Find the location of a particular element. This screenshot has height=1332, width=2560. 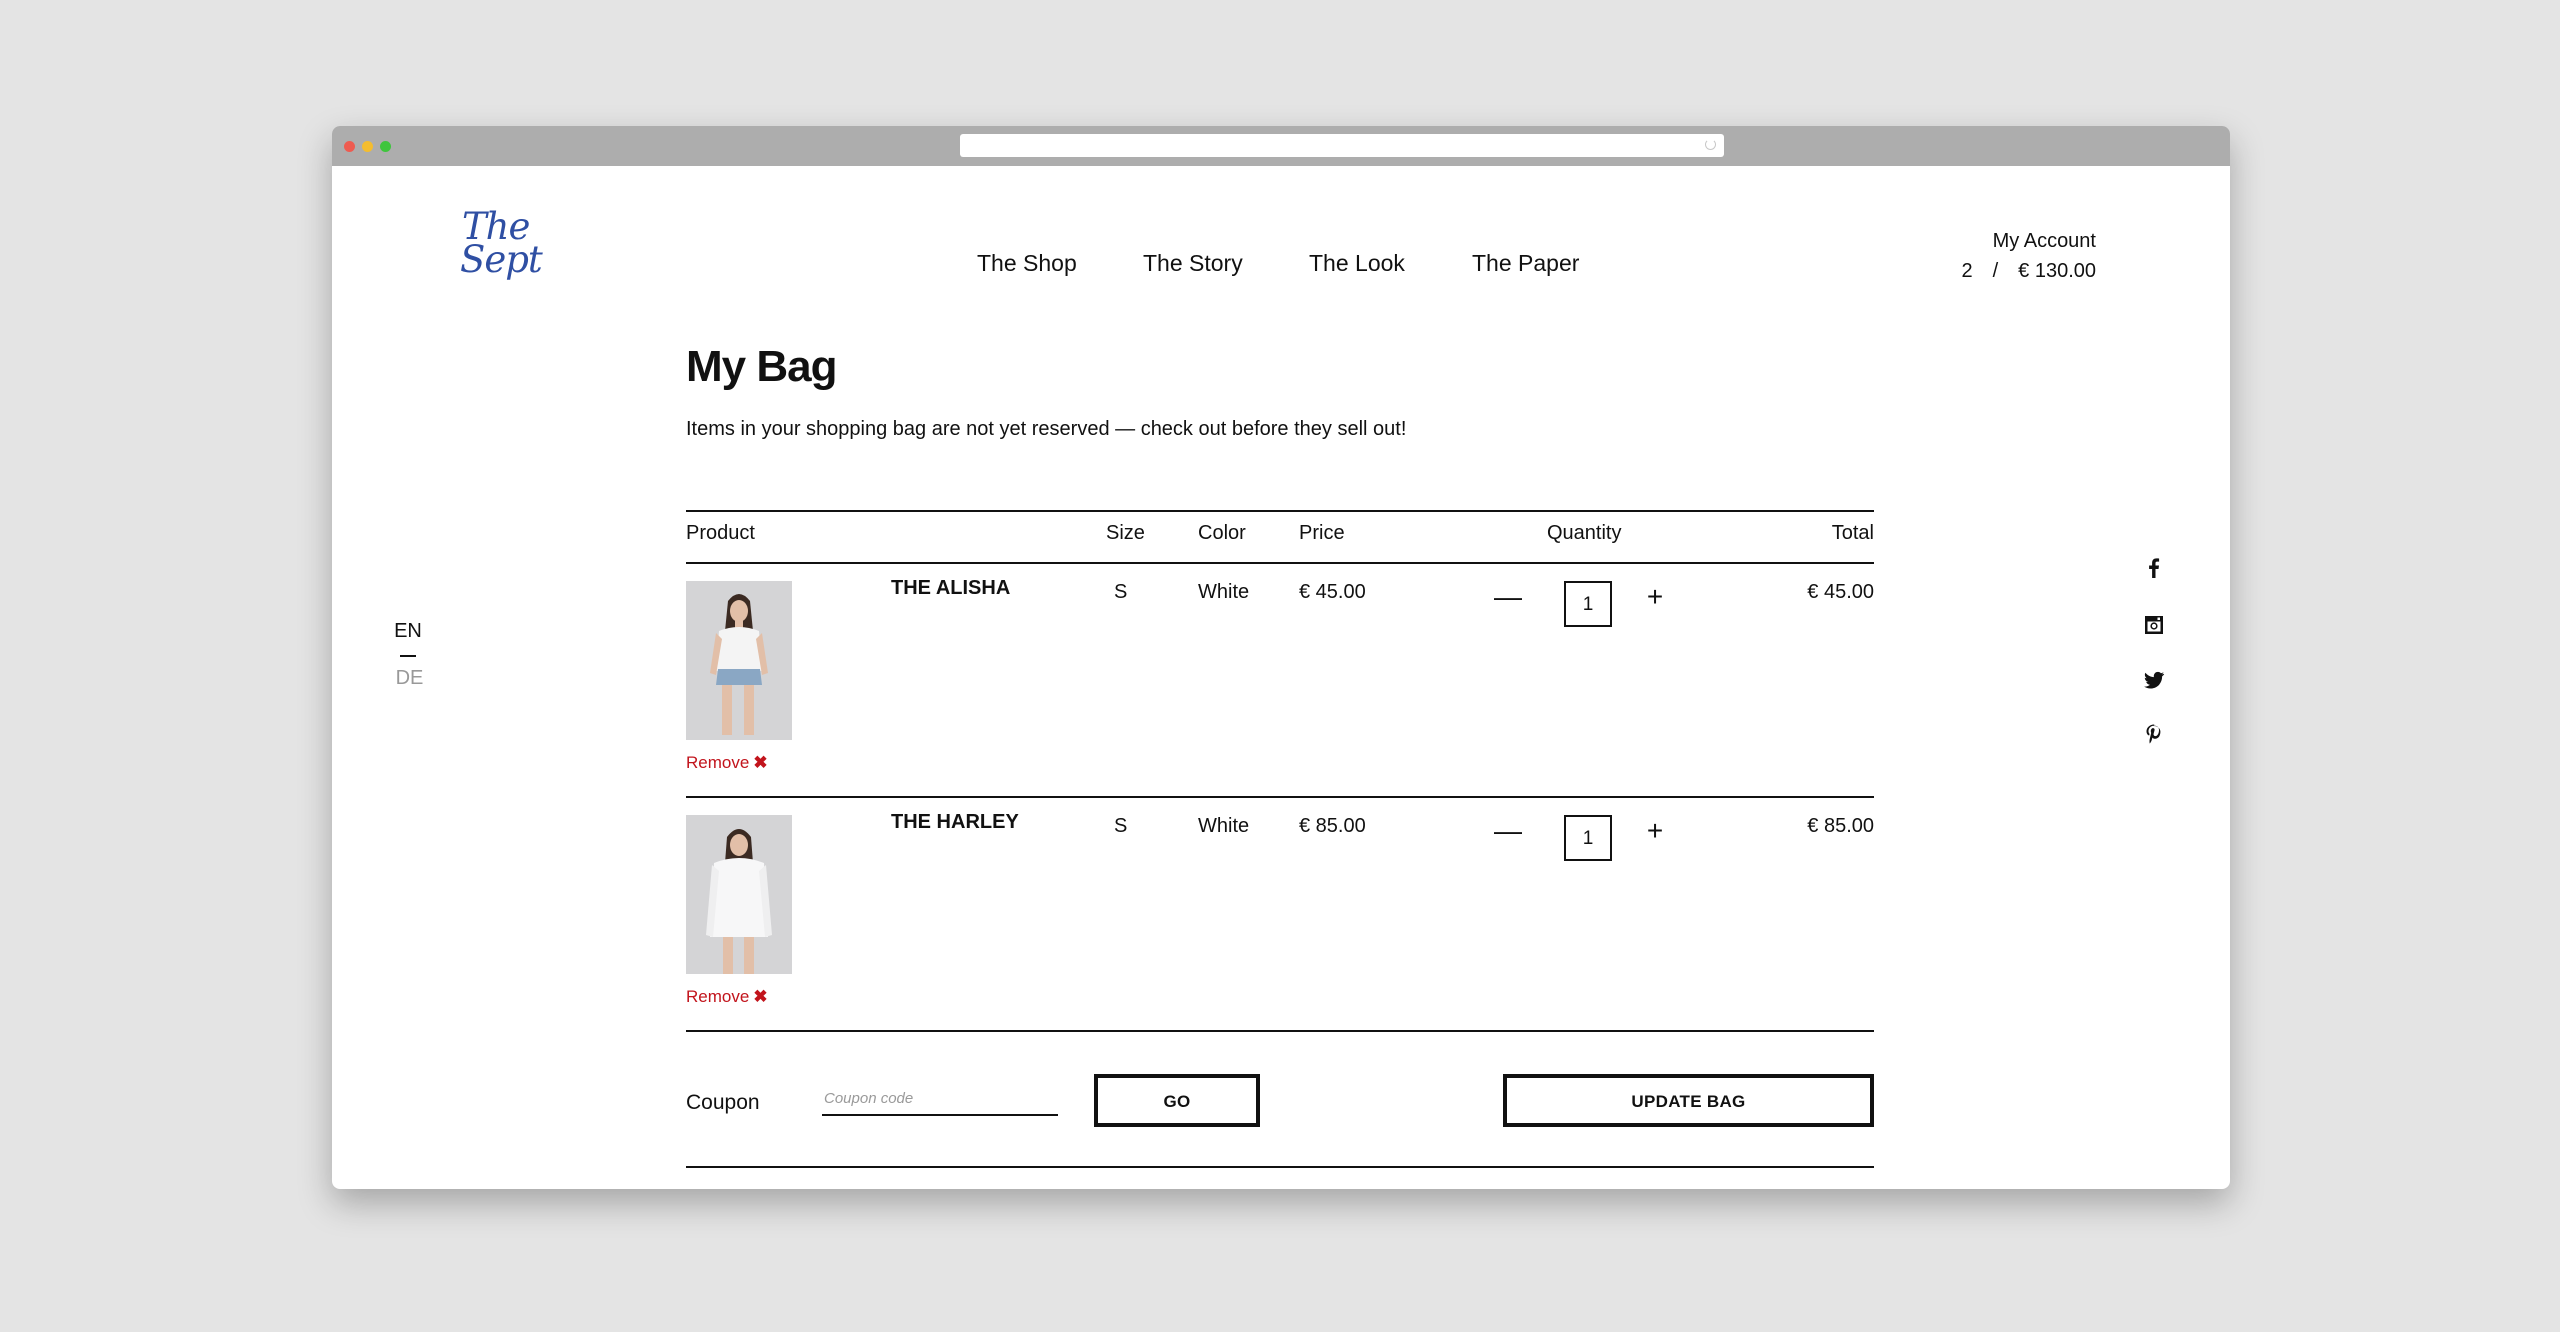

column-header-total: Total is located at coordinates (1852, 533).